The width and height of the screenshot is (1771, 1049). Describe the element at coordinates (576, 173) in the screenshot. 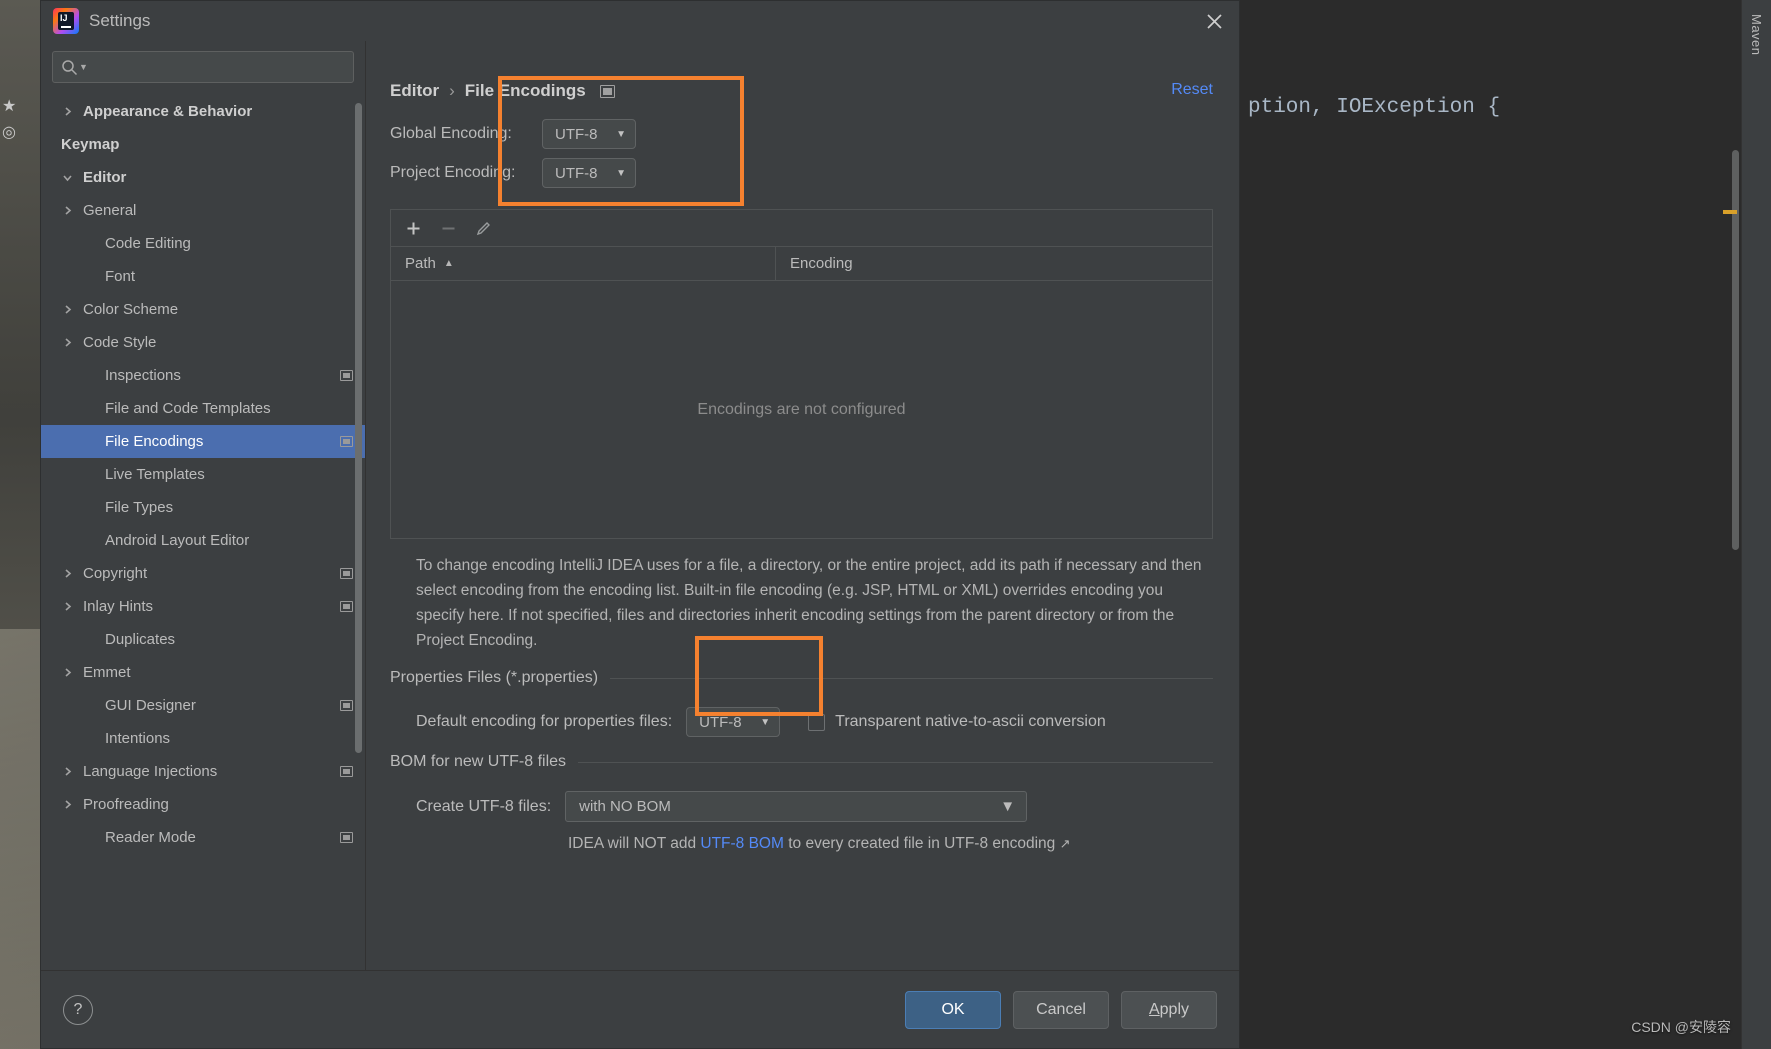

I see `project-encoding-value: UTF-8` at that location.